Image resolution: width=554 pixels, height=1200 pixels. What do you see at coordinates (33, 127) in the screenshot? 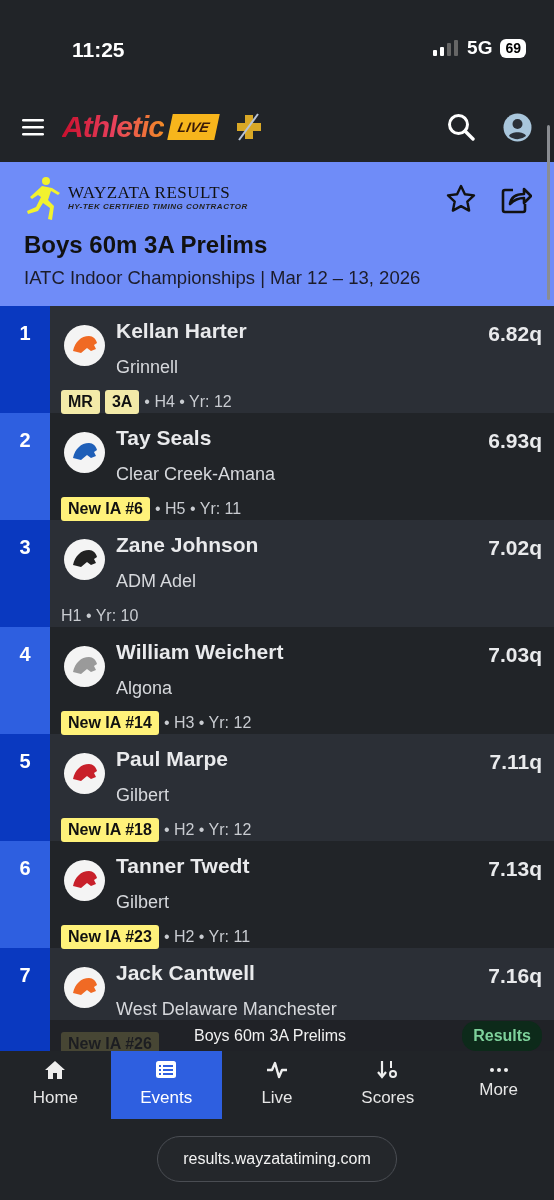
I see `menu-icon` at bounding box center [33, 127].